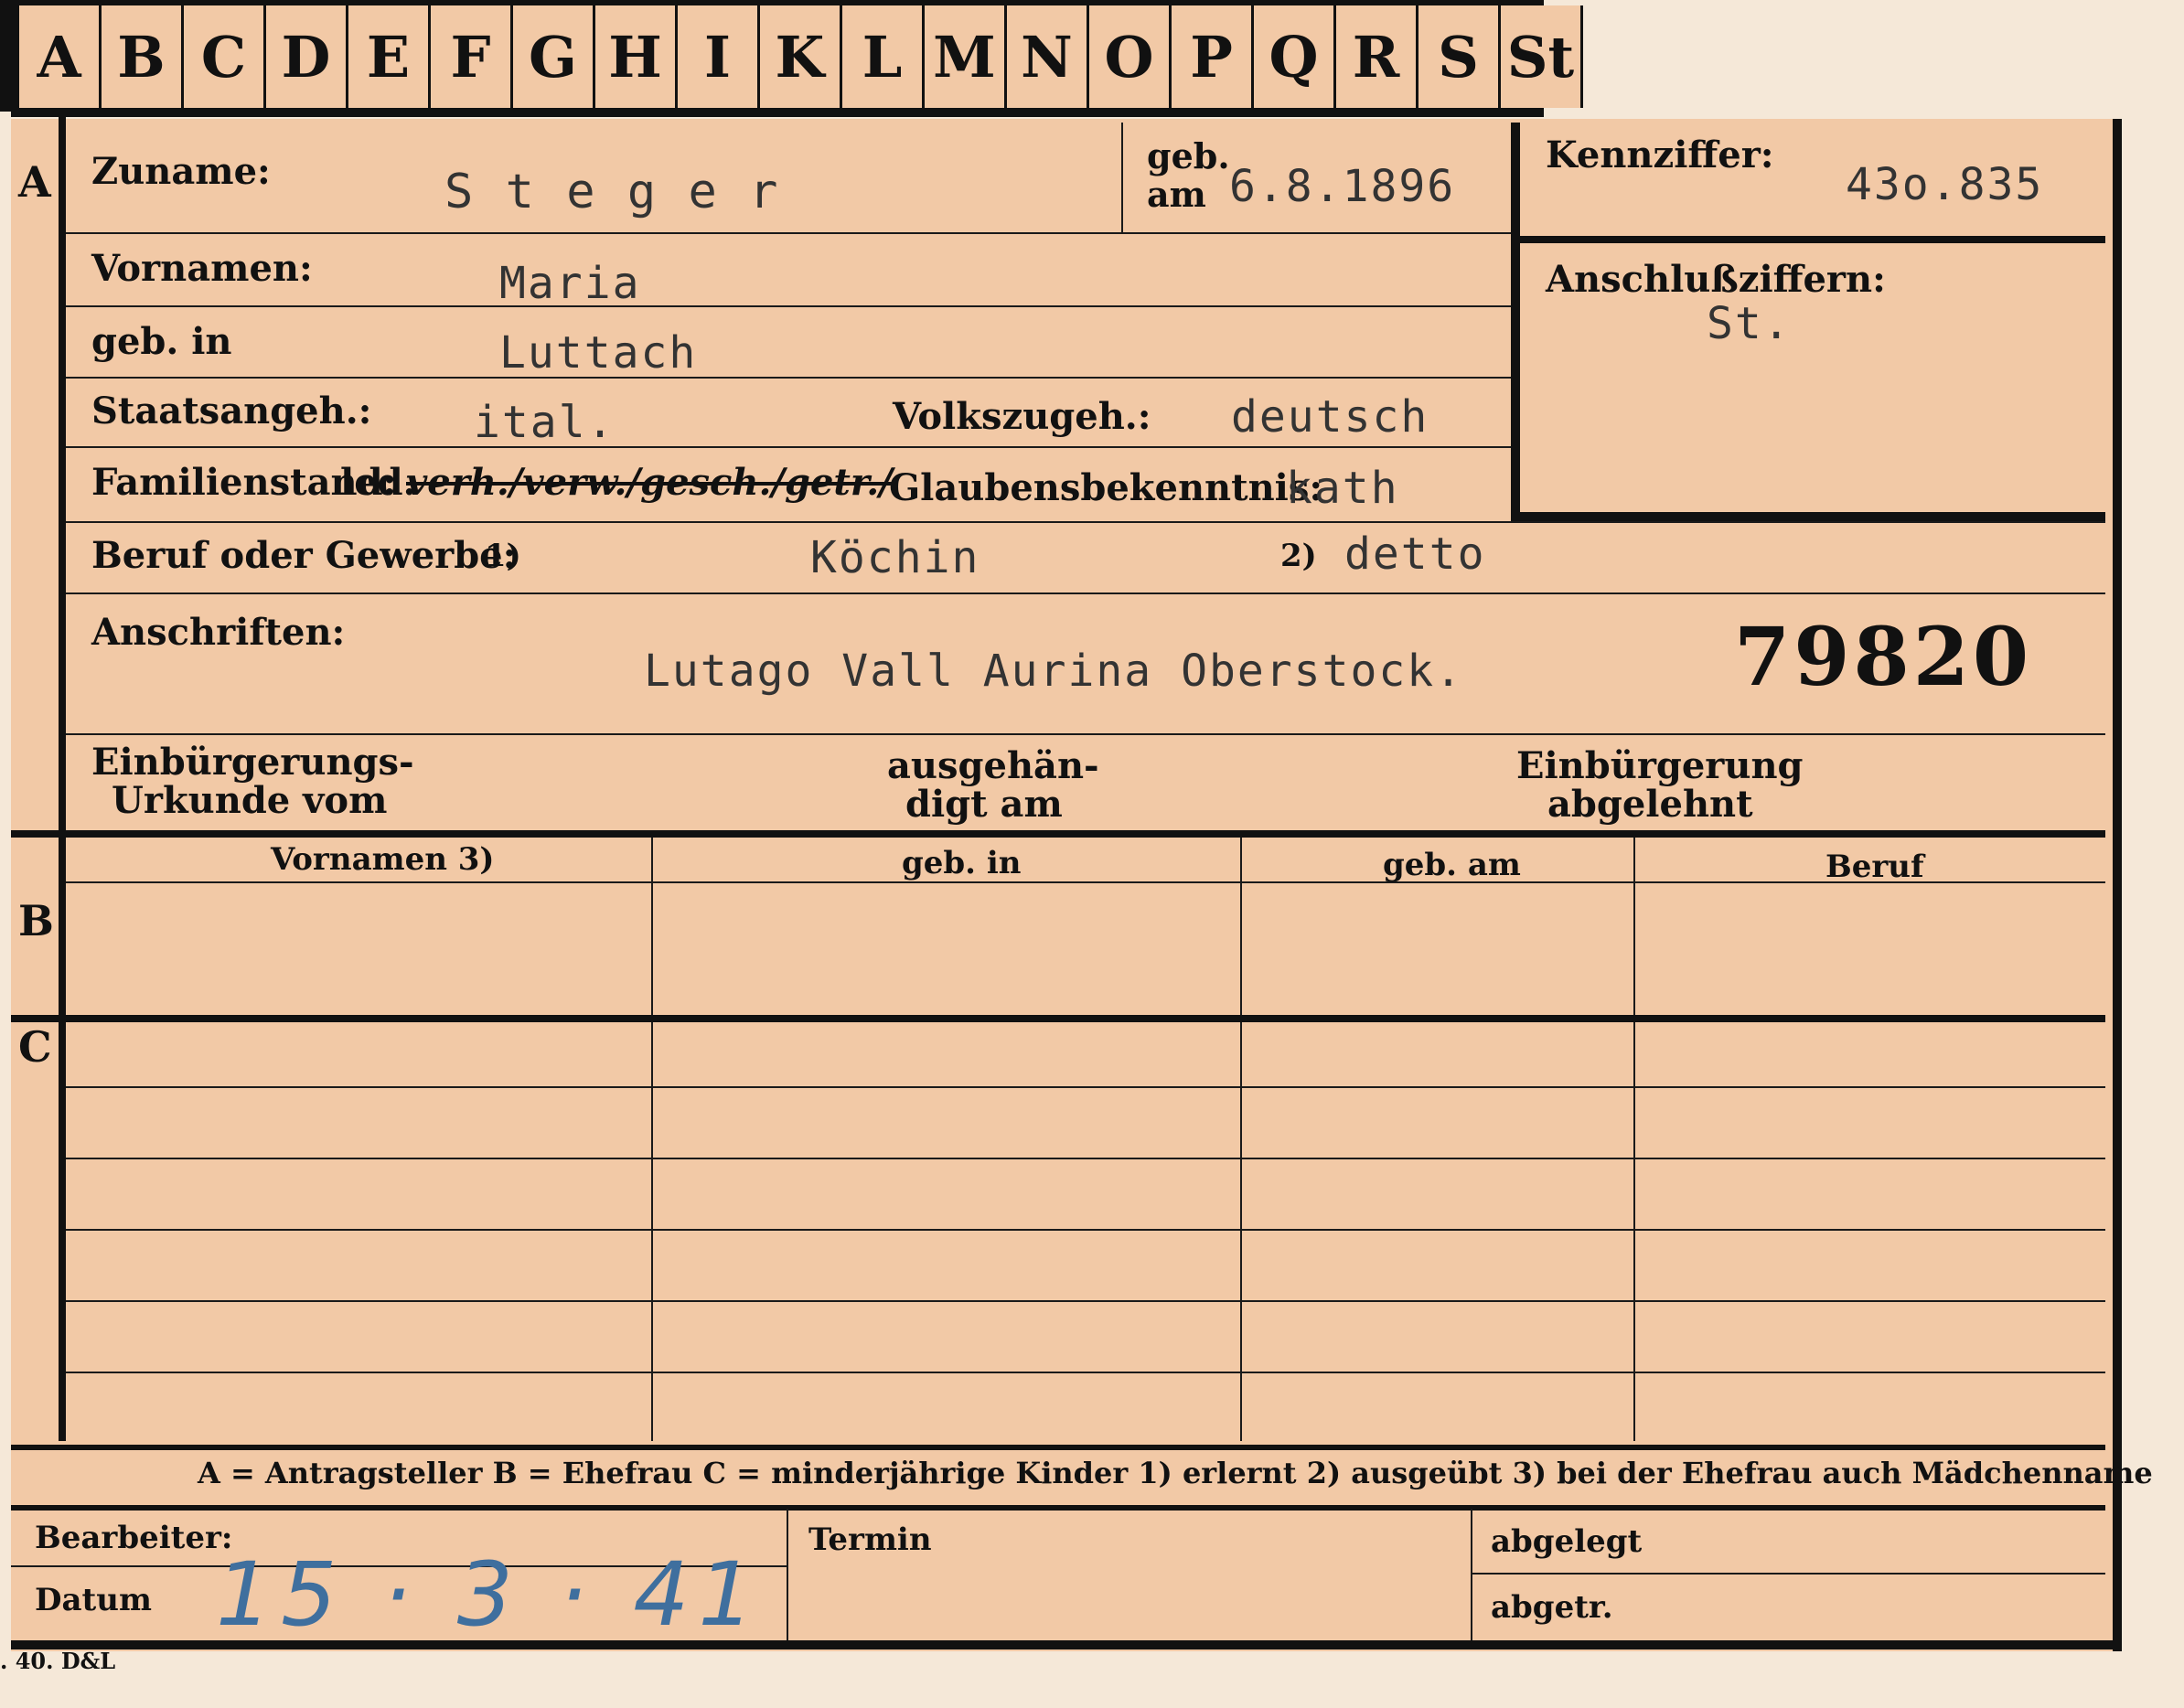 The image size is (2184, 1708). Describe the element at coordinates (503, 556) in the screenshot. I see `beruf-note-1: 1)` at that location.